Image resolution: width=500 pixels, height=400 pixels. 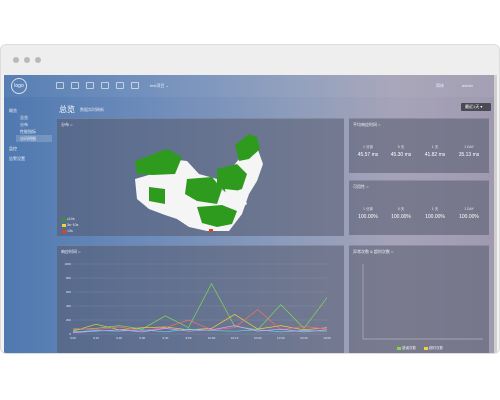 What do you see at coordinates (433, 348) in the screenshot?
I see `bar-legend-timeouts: 超时次数` at bounding box center [433, 348].